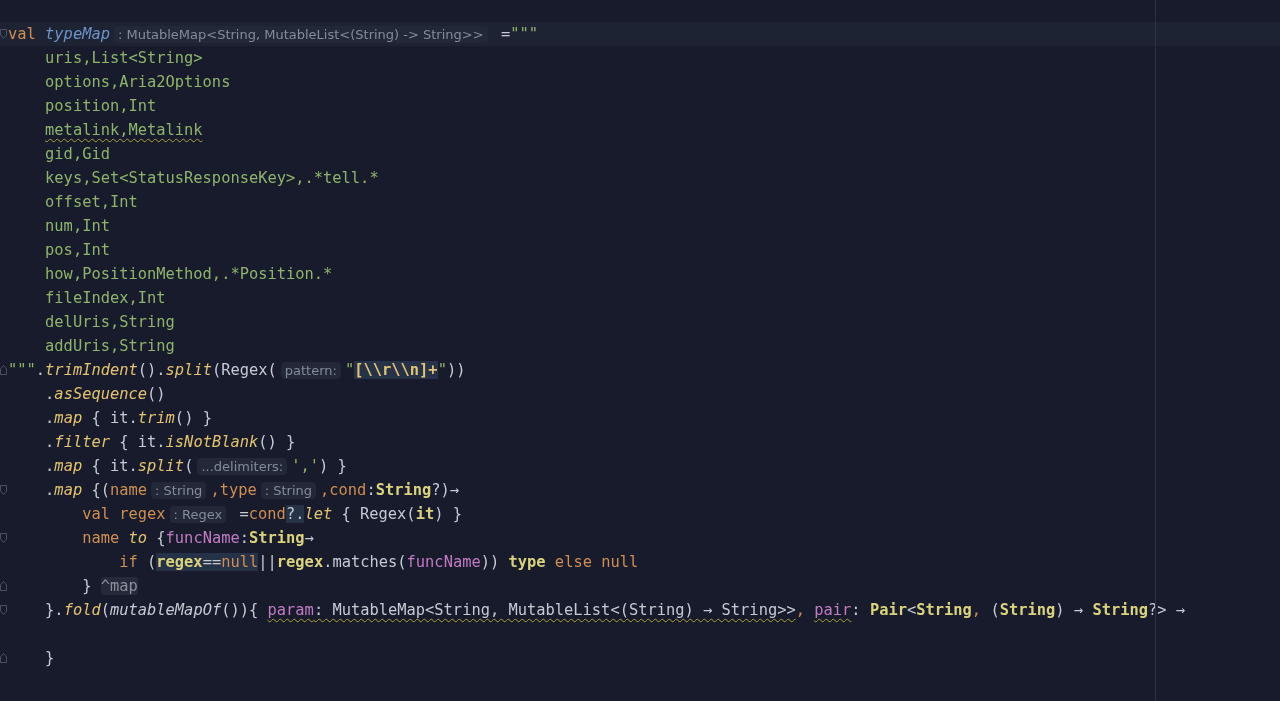 The height and width of the screenshot is (701, 1280). Describe the element at coordinates (240, 562) in the screenshot. I see `code-token: null` at that location.